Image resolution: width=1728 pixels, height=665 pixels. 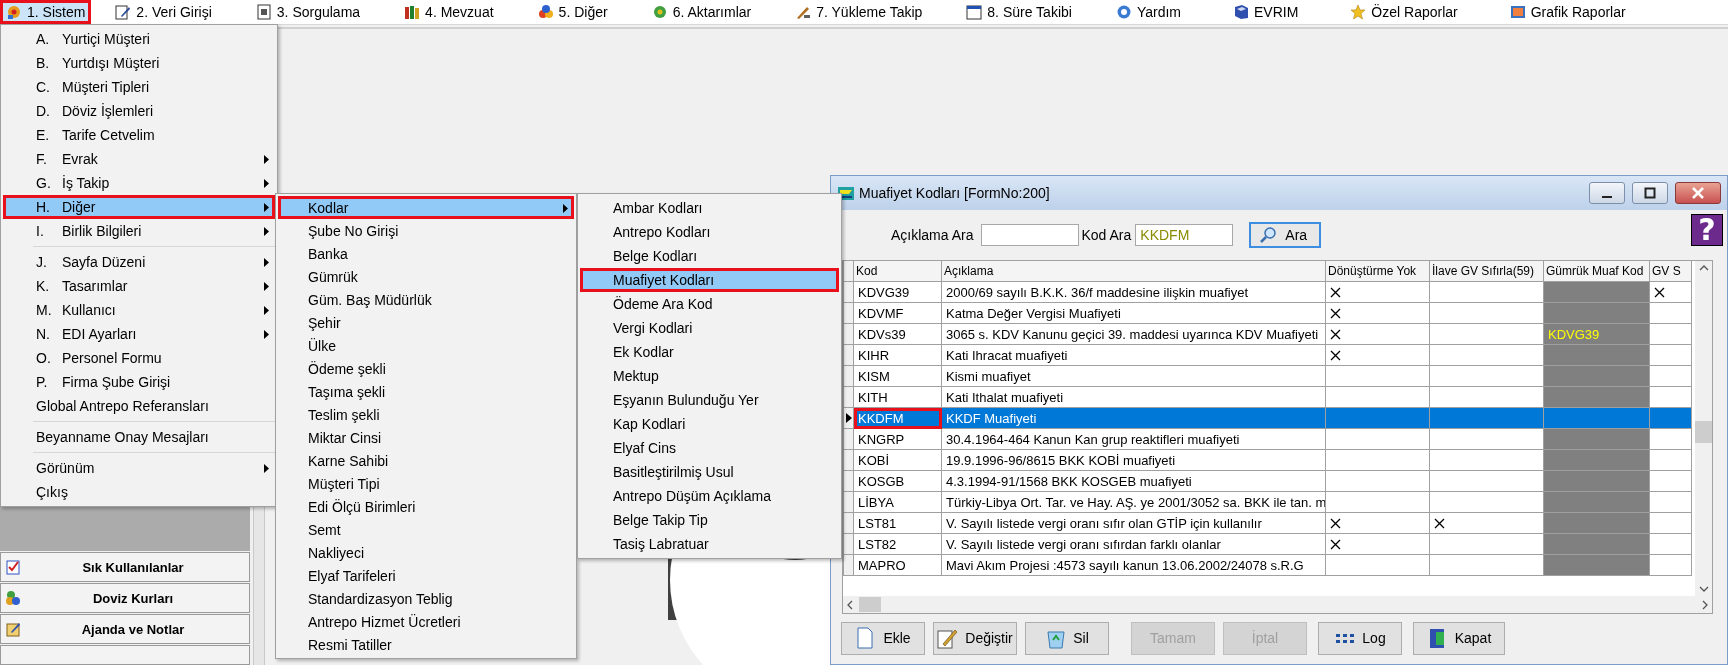 I want to click on menu-item: Belge Takip Tip, so click(x=709, y=520).